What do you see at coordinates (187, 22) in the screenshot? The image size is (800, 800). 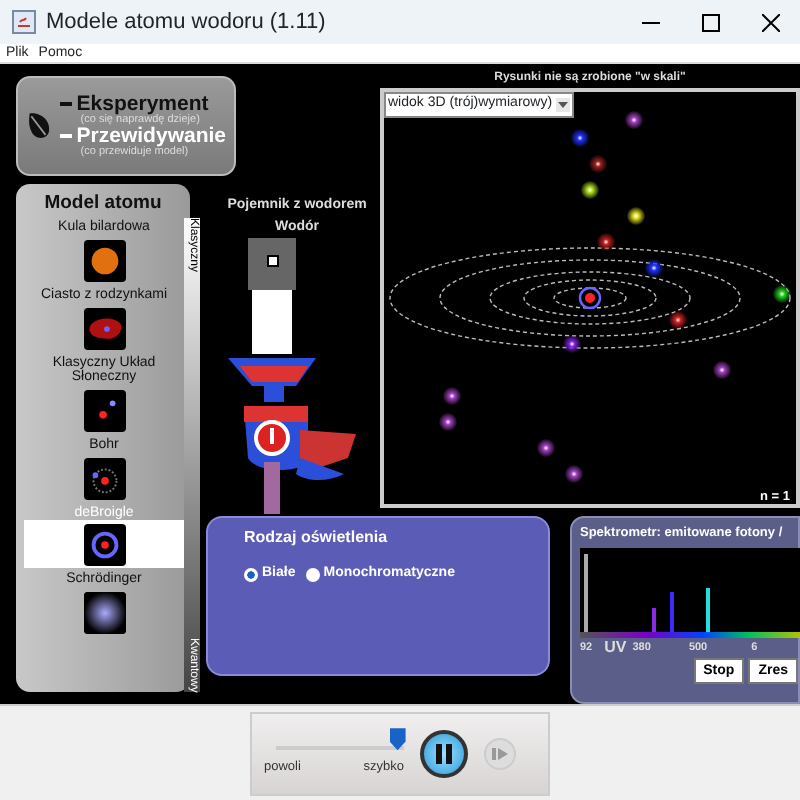 I see `window-title: Modele atomu wodoru (1.11)` at bounding box center [187, 22].